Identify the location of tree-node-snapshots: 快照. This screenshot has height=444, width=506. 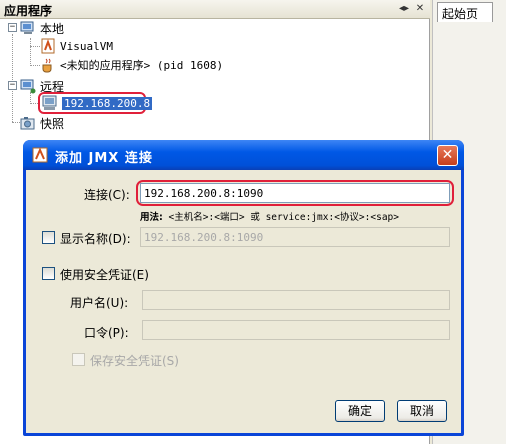
(42, 123).